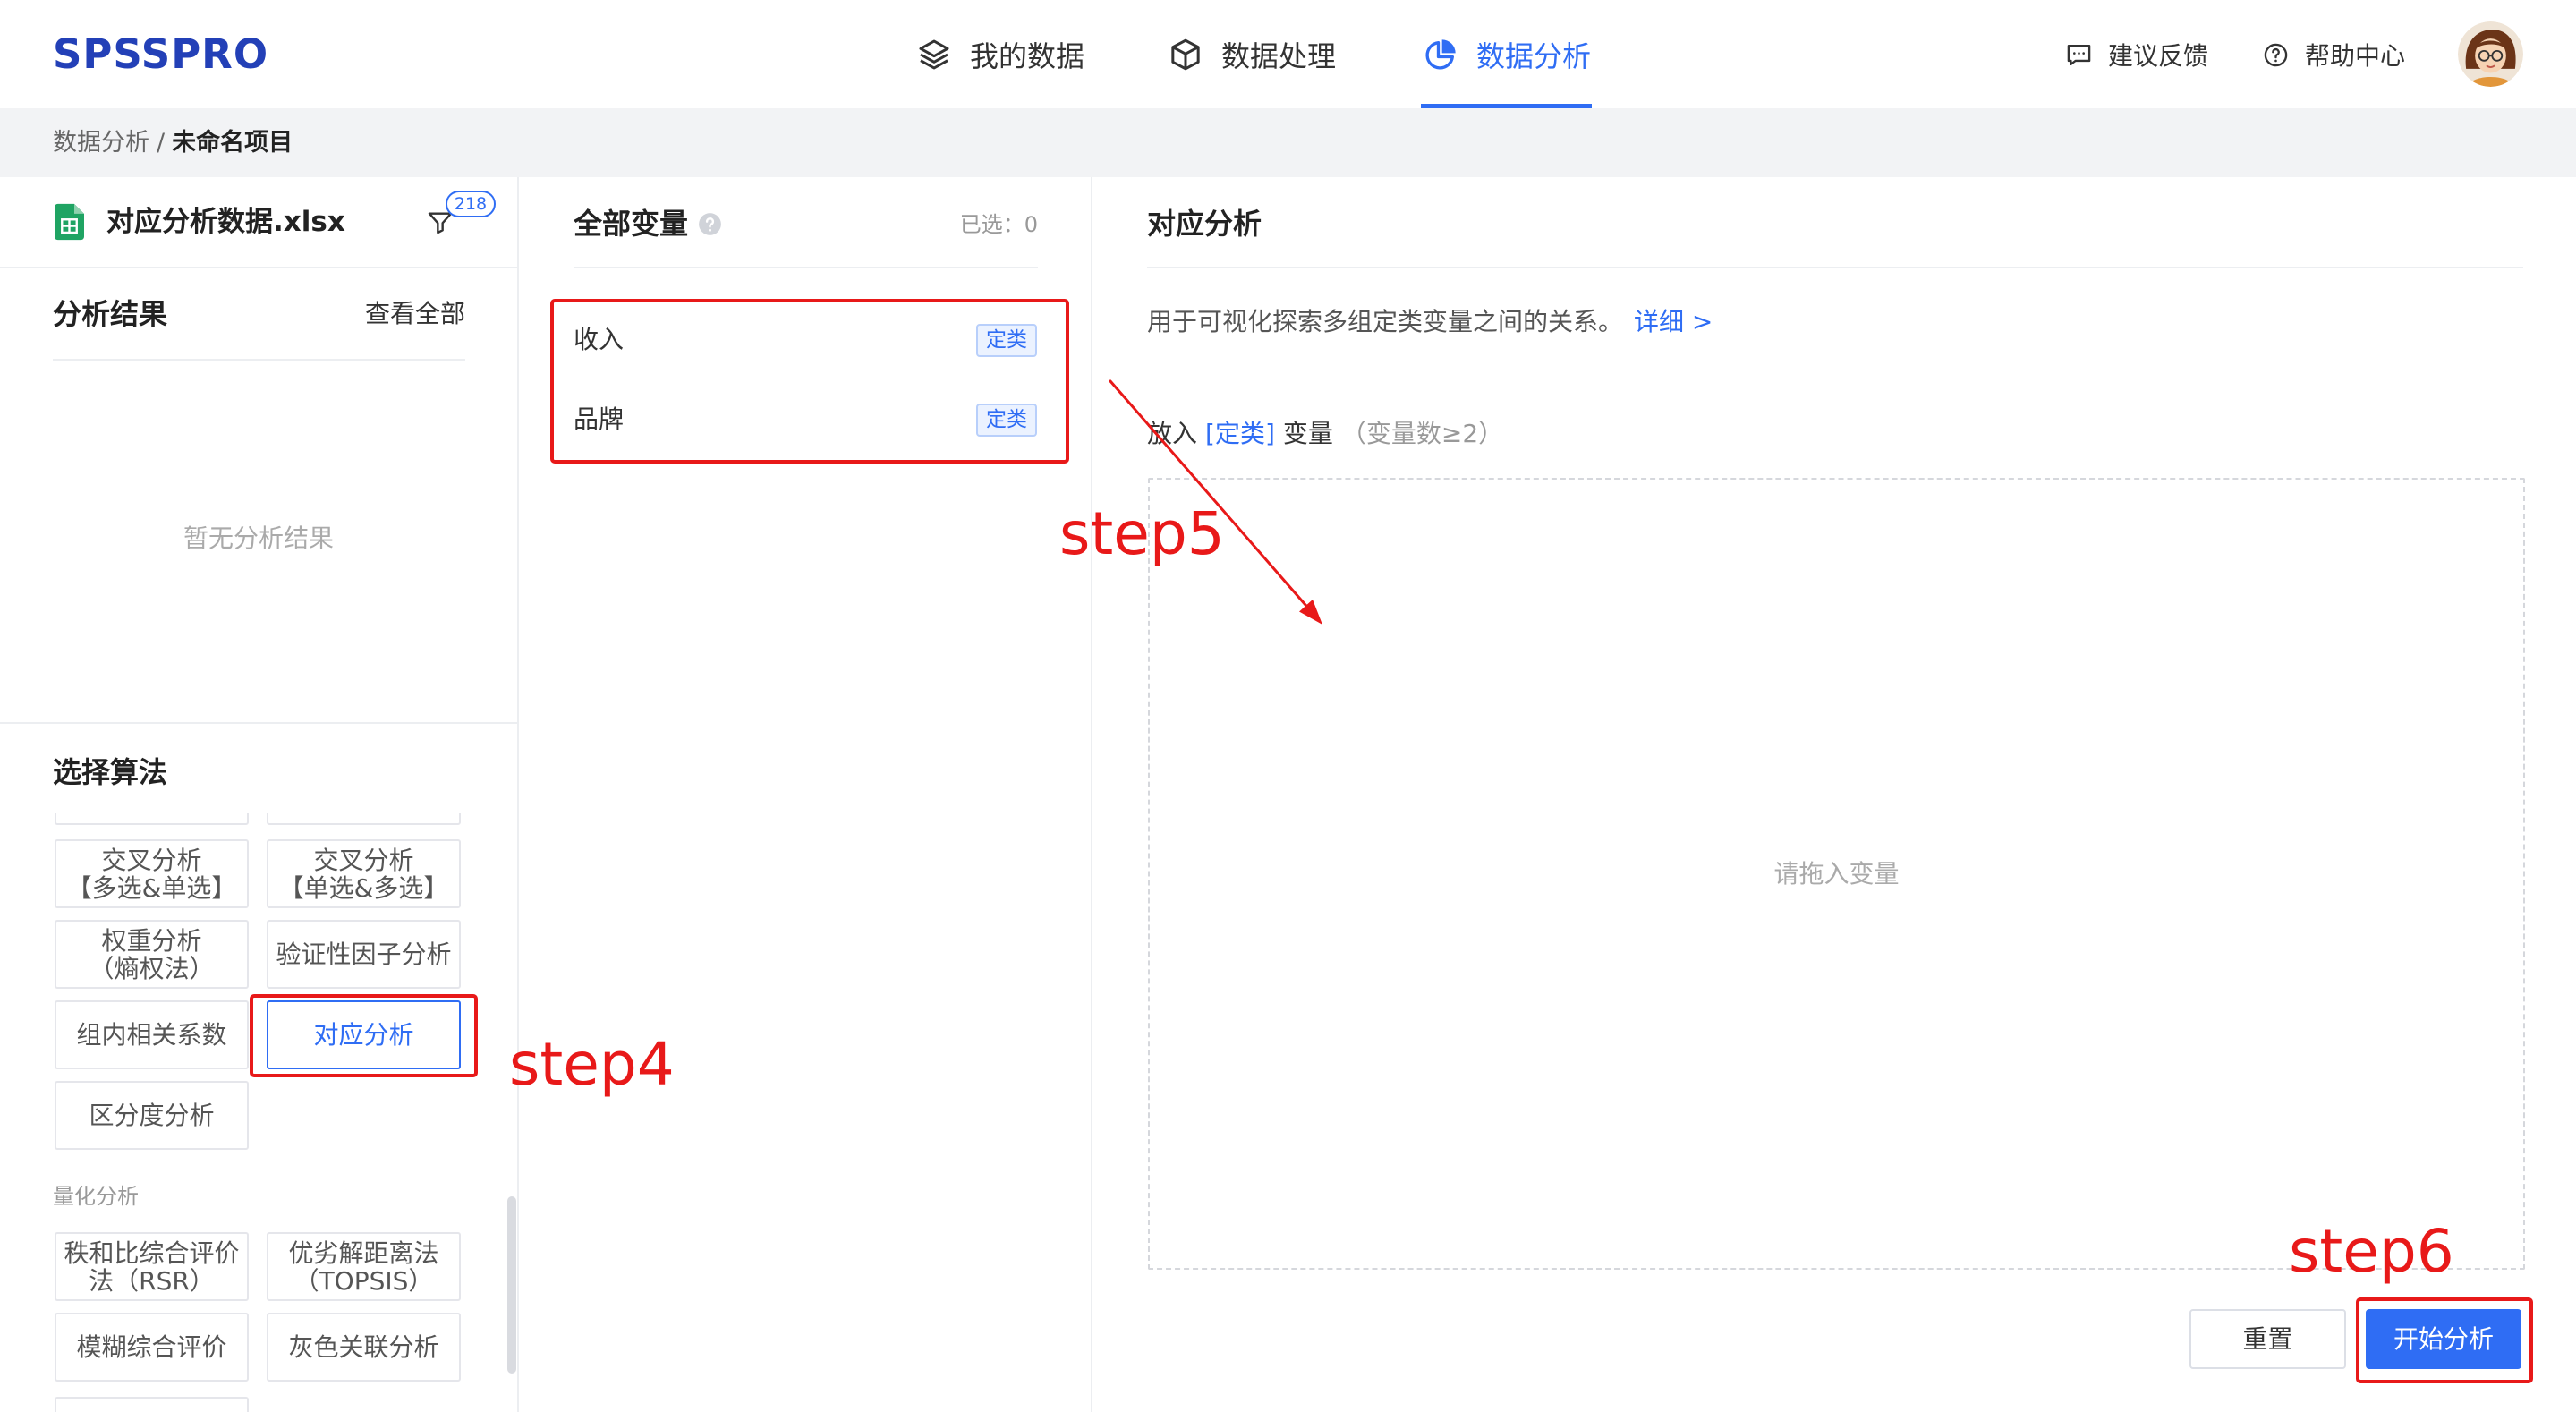 The image size is (2576, 1412). What do you see at coordinates (710, 224) in the screenshot?
I see `question-icon` at bounding box center [710, 224].